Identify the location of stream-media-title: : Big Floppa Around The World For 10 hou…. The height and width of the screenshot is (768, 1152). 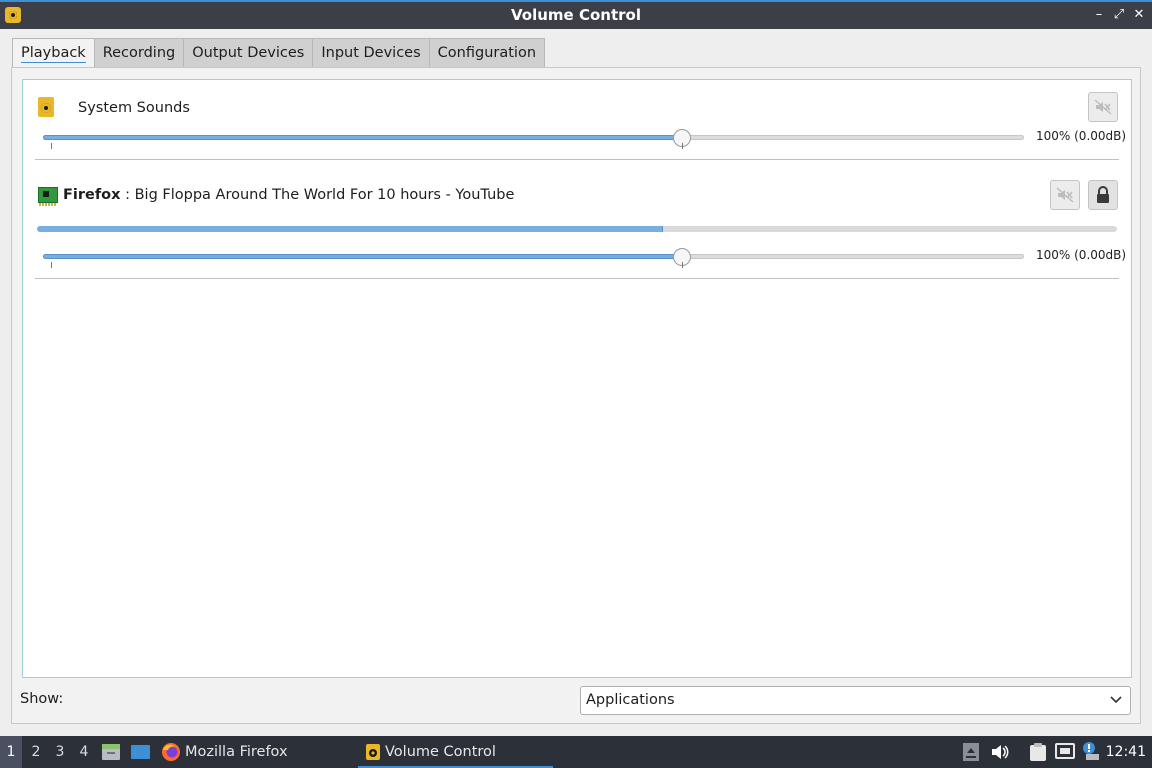
(320, 195).